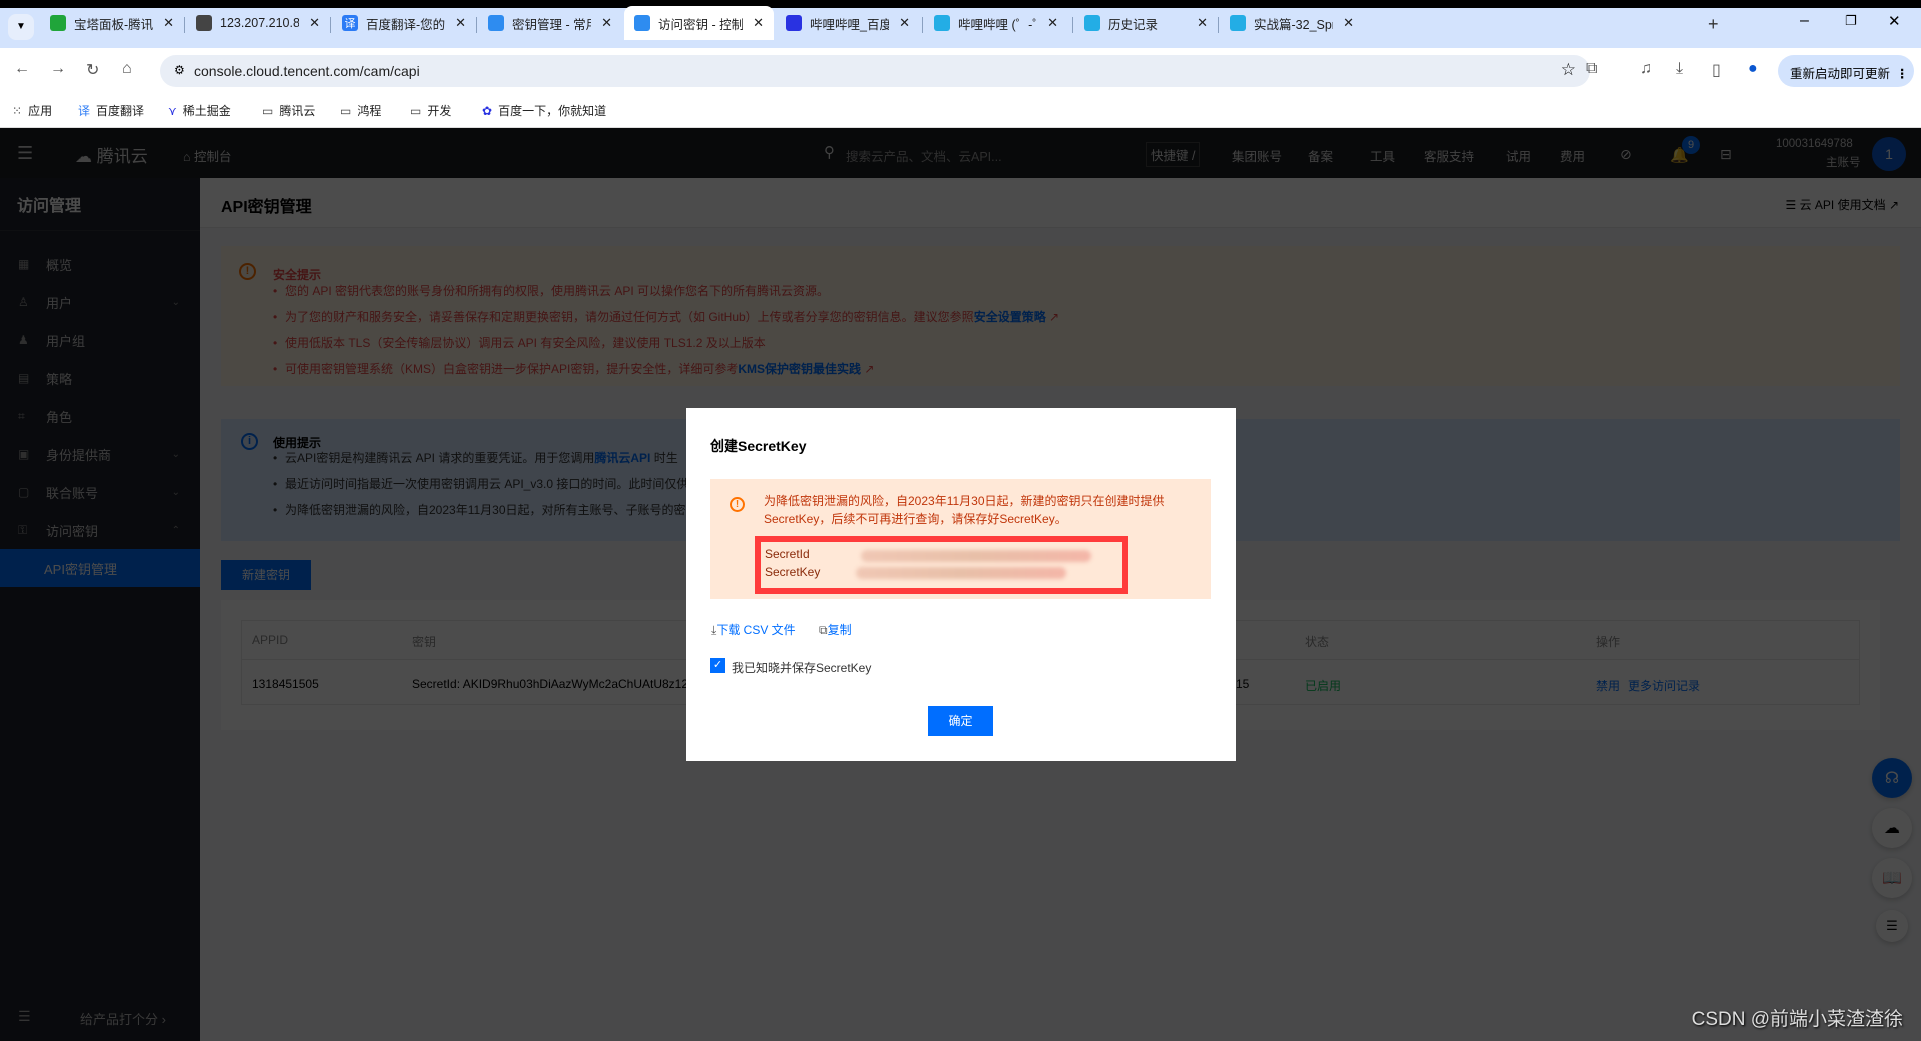  What do you see at coordinates (100, 492) in the screenshot?
I see `sidebar-item: ▢ 联合账号 ⌄` at bounding box center [100, 492].